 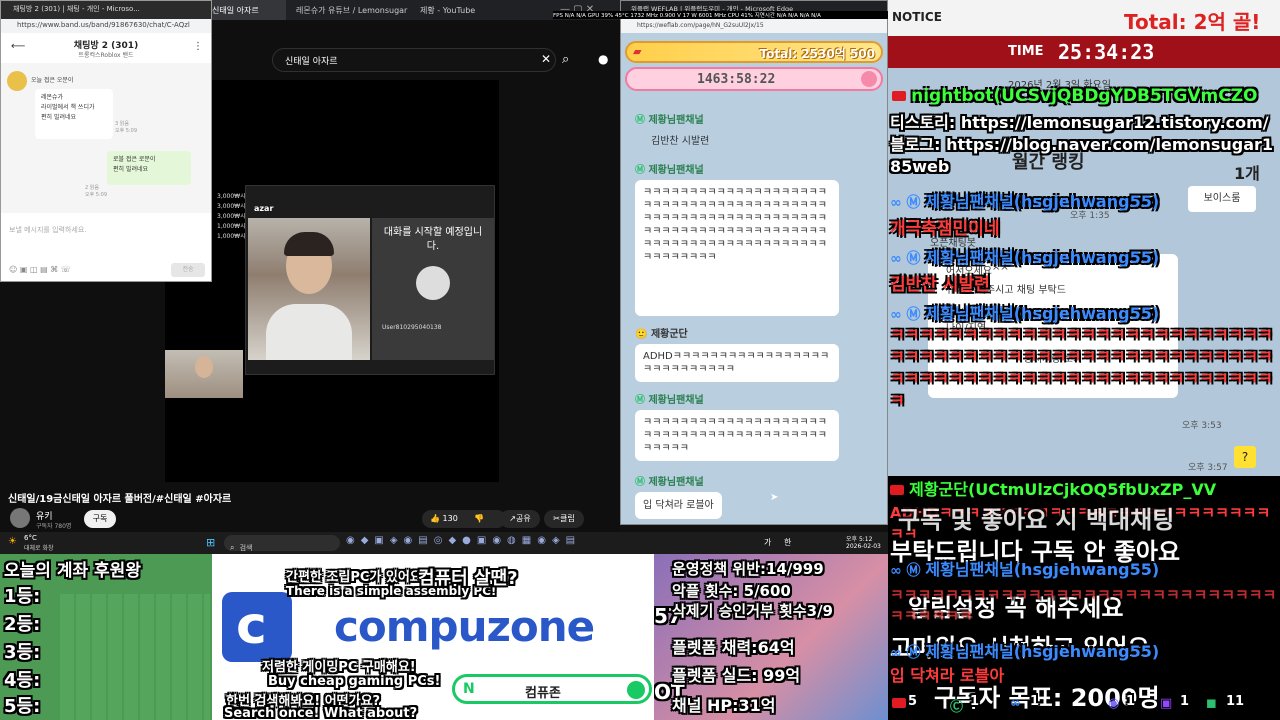 What do you see at coordinates (774, 497) in the screenshot?
I see `mouse-cursor: ➤` at bounding box center [774, 497].